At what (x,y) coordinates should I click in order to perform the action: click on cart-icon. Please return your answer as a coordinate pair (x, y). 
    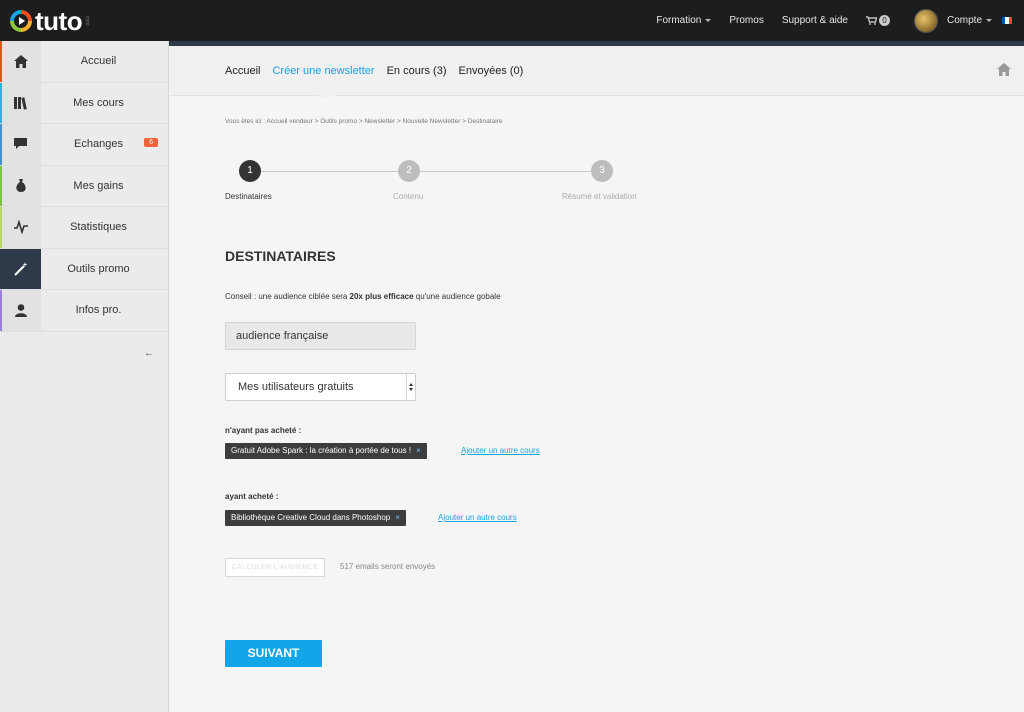
    Looking at the image, I should click on (871, 20).